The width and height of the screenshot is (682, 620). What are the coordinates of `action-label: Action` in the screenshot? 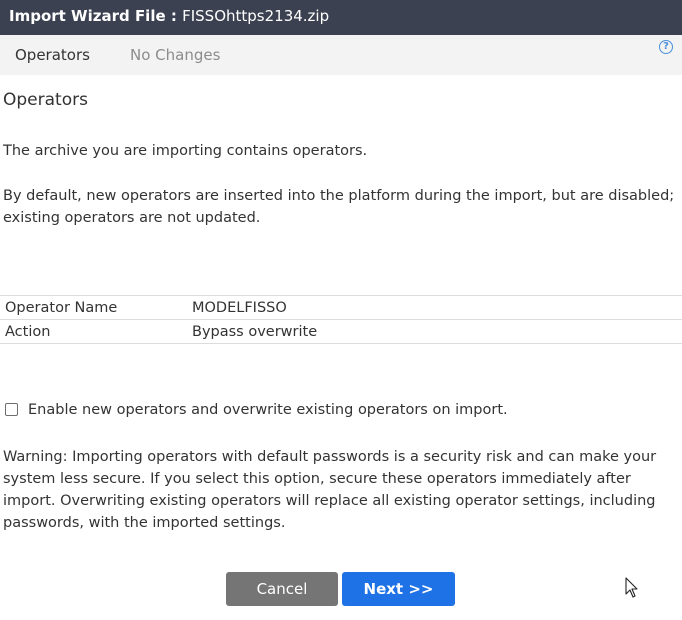 It's located at (93, 331).